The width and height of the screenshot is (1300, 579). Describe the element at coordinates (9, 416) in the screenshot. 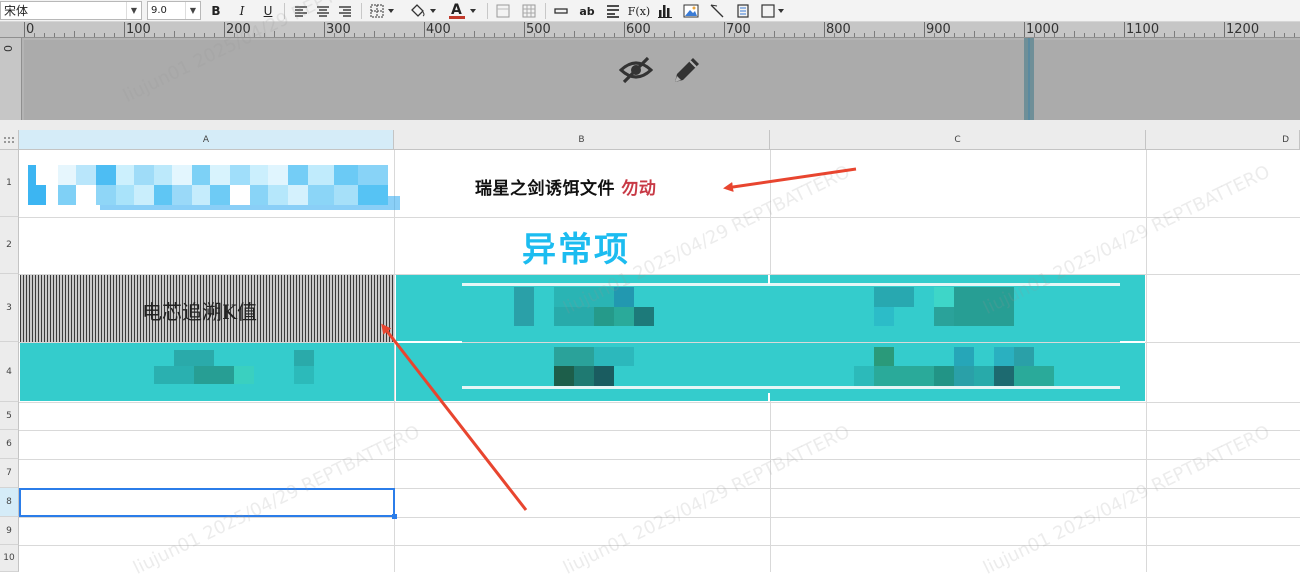

I see `row-header-5: 5` at that location.